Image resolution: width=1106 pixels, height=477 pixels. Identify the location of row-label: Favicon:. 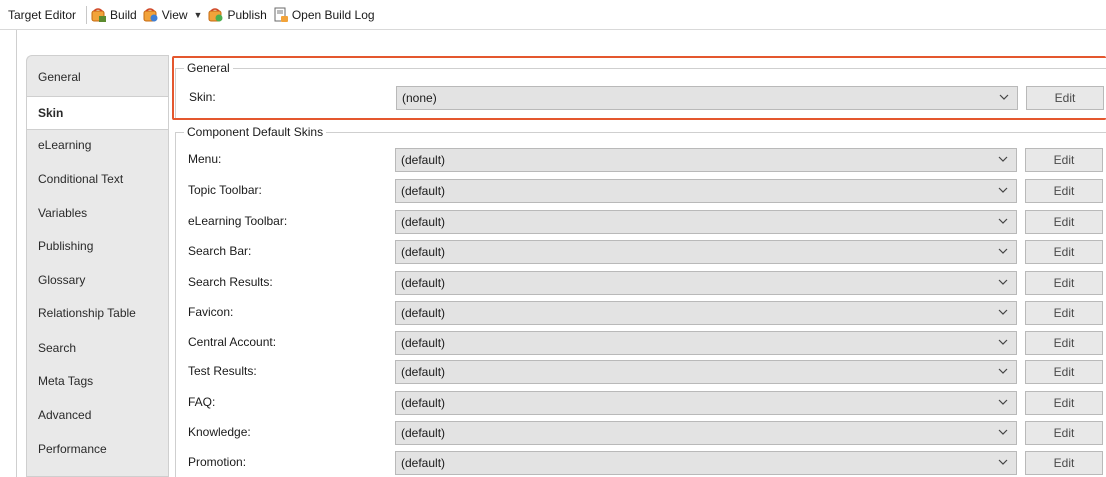
(211, 312).